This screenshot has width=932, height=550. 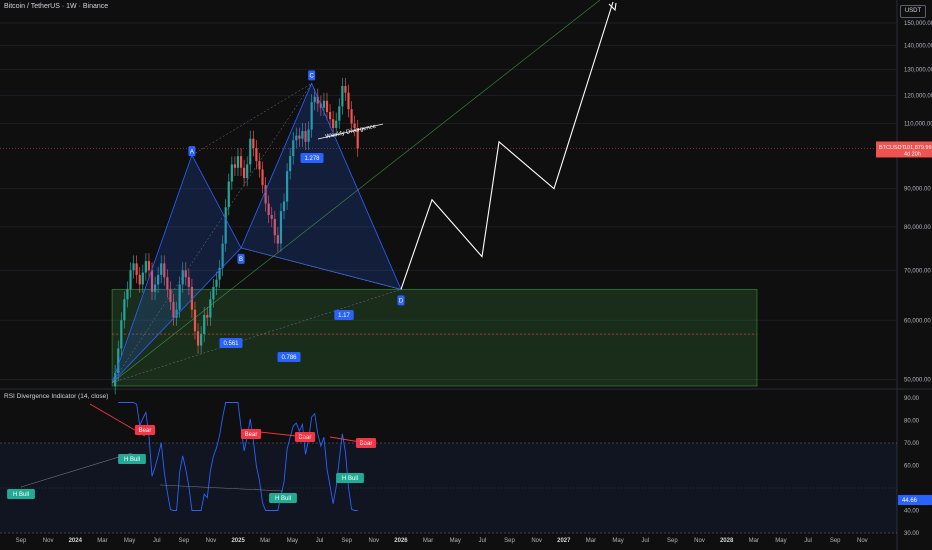 I want to click on y-tick-label: 120,000.00, so click(x=918, y=96).